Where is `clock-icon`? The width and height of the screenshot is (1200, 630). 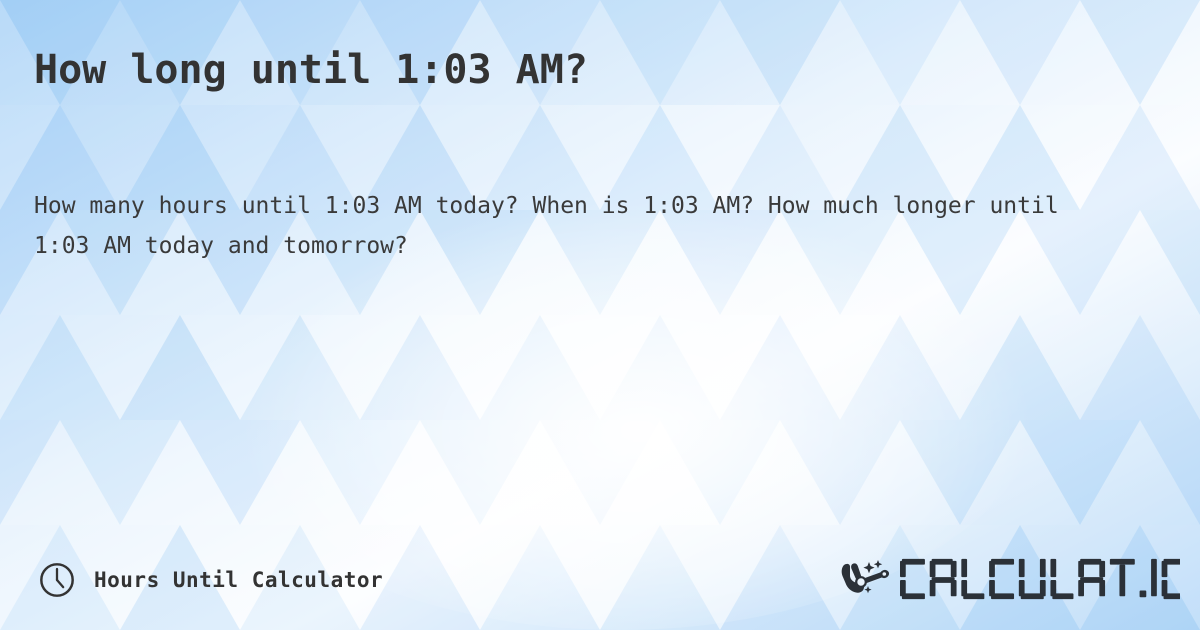 clock-icon is located at coordinates (57, 580).